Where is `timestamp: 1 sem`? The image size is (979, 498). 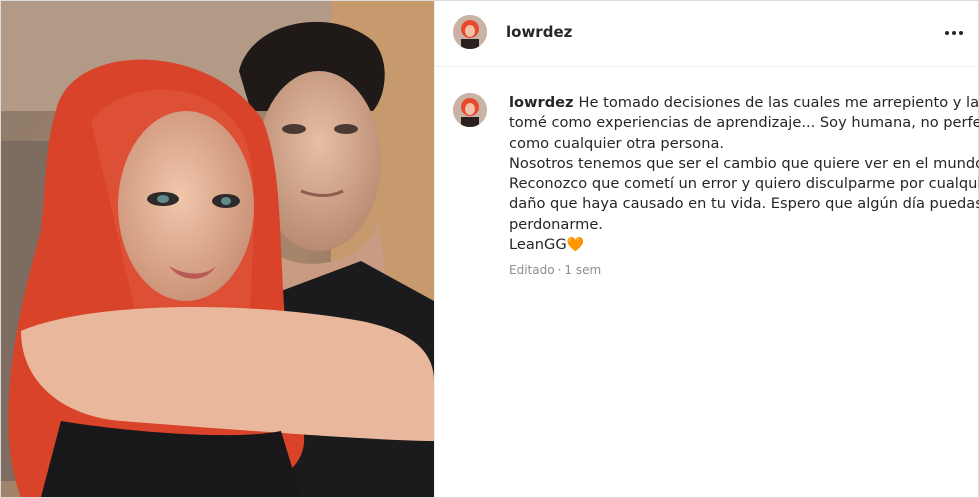
timestamp: 1 sem is located at coordinates (582, 270).